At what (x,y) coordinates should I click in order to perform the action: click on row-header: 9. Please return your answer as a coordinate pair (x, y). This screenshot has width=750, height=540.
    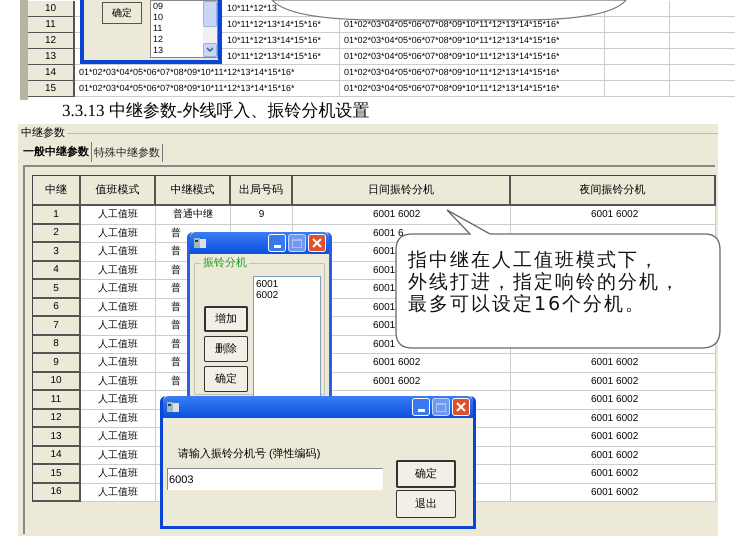
    Looking at the image, I should click on (57, 363).